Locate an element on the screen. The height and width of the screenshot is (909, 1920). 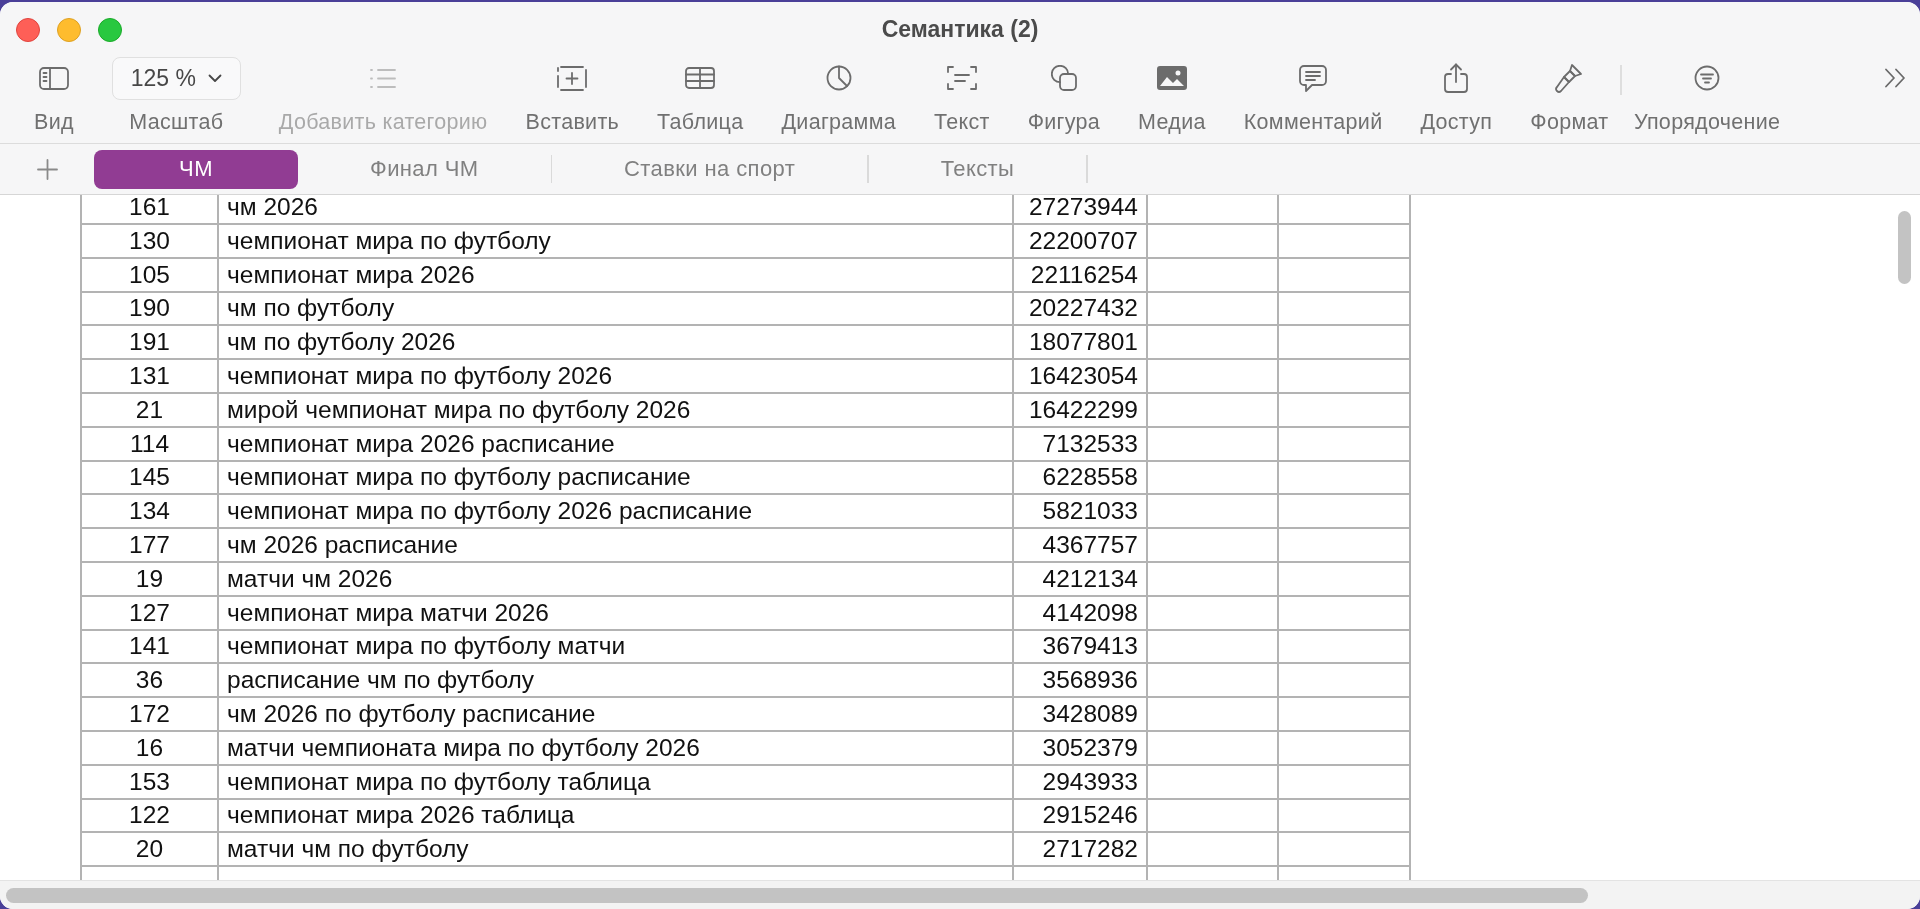
table-cell: 18077801 is located at coordinates (1081, 343).